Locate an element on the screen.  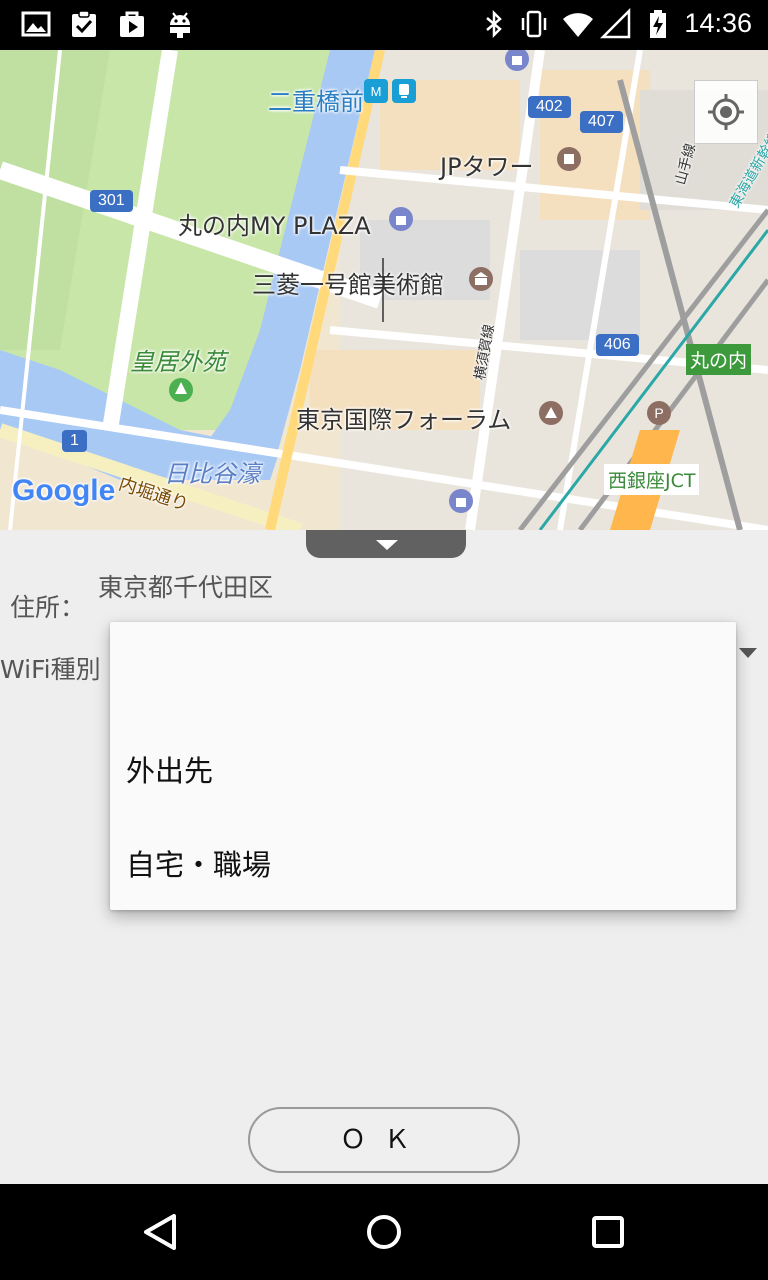
my-location-icon is located at coordinates (726, 112).